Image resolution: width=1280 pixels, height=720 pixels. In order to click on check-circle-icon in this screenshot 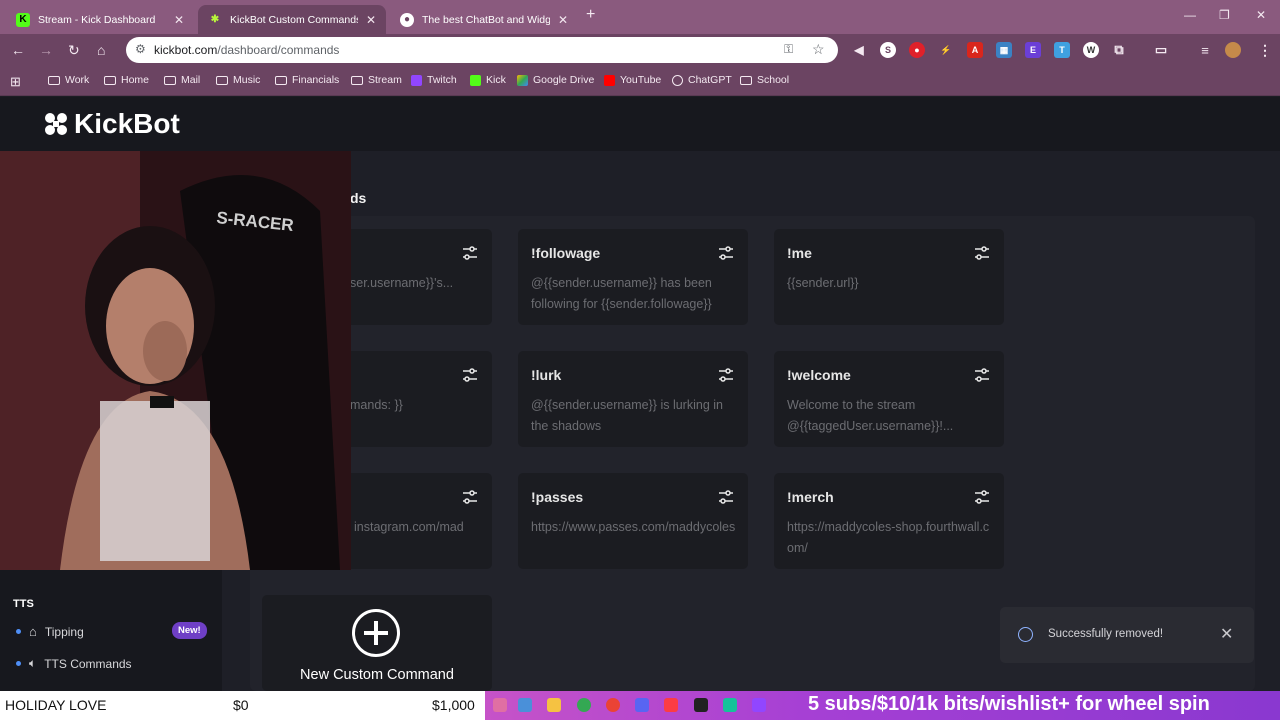, I will do `click(1025, 634)`.